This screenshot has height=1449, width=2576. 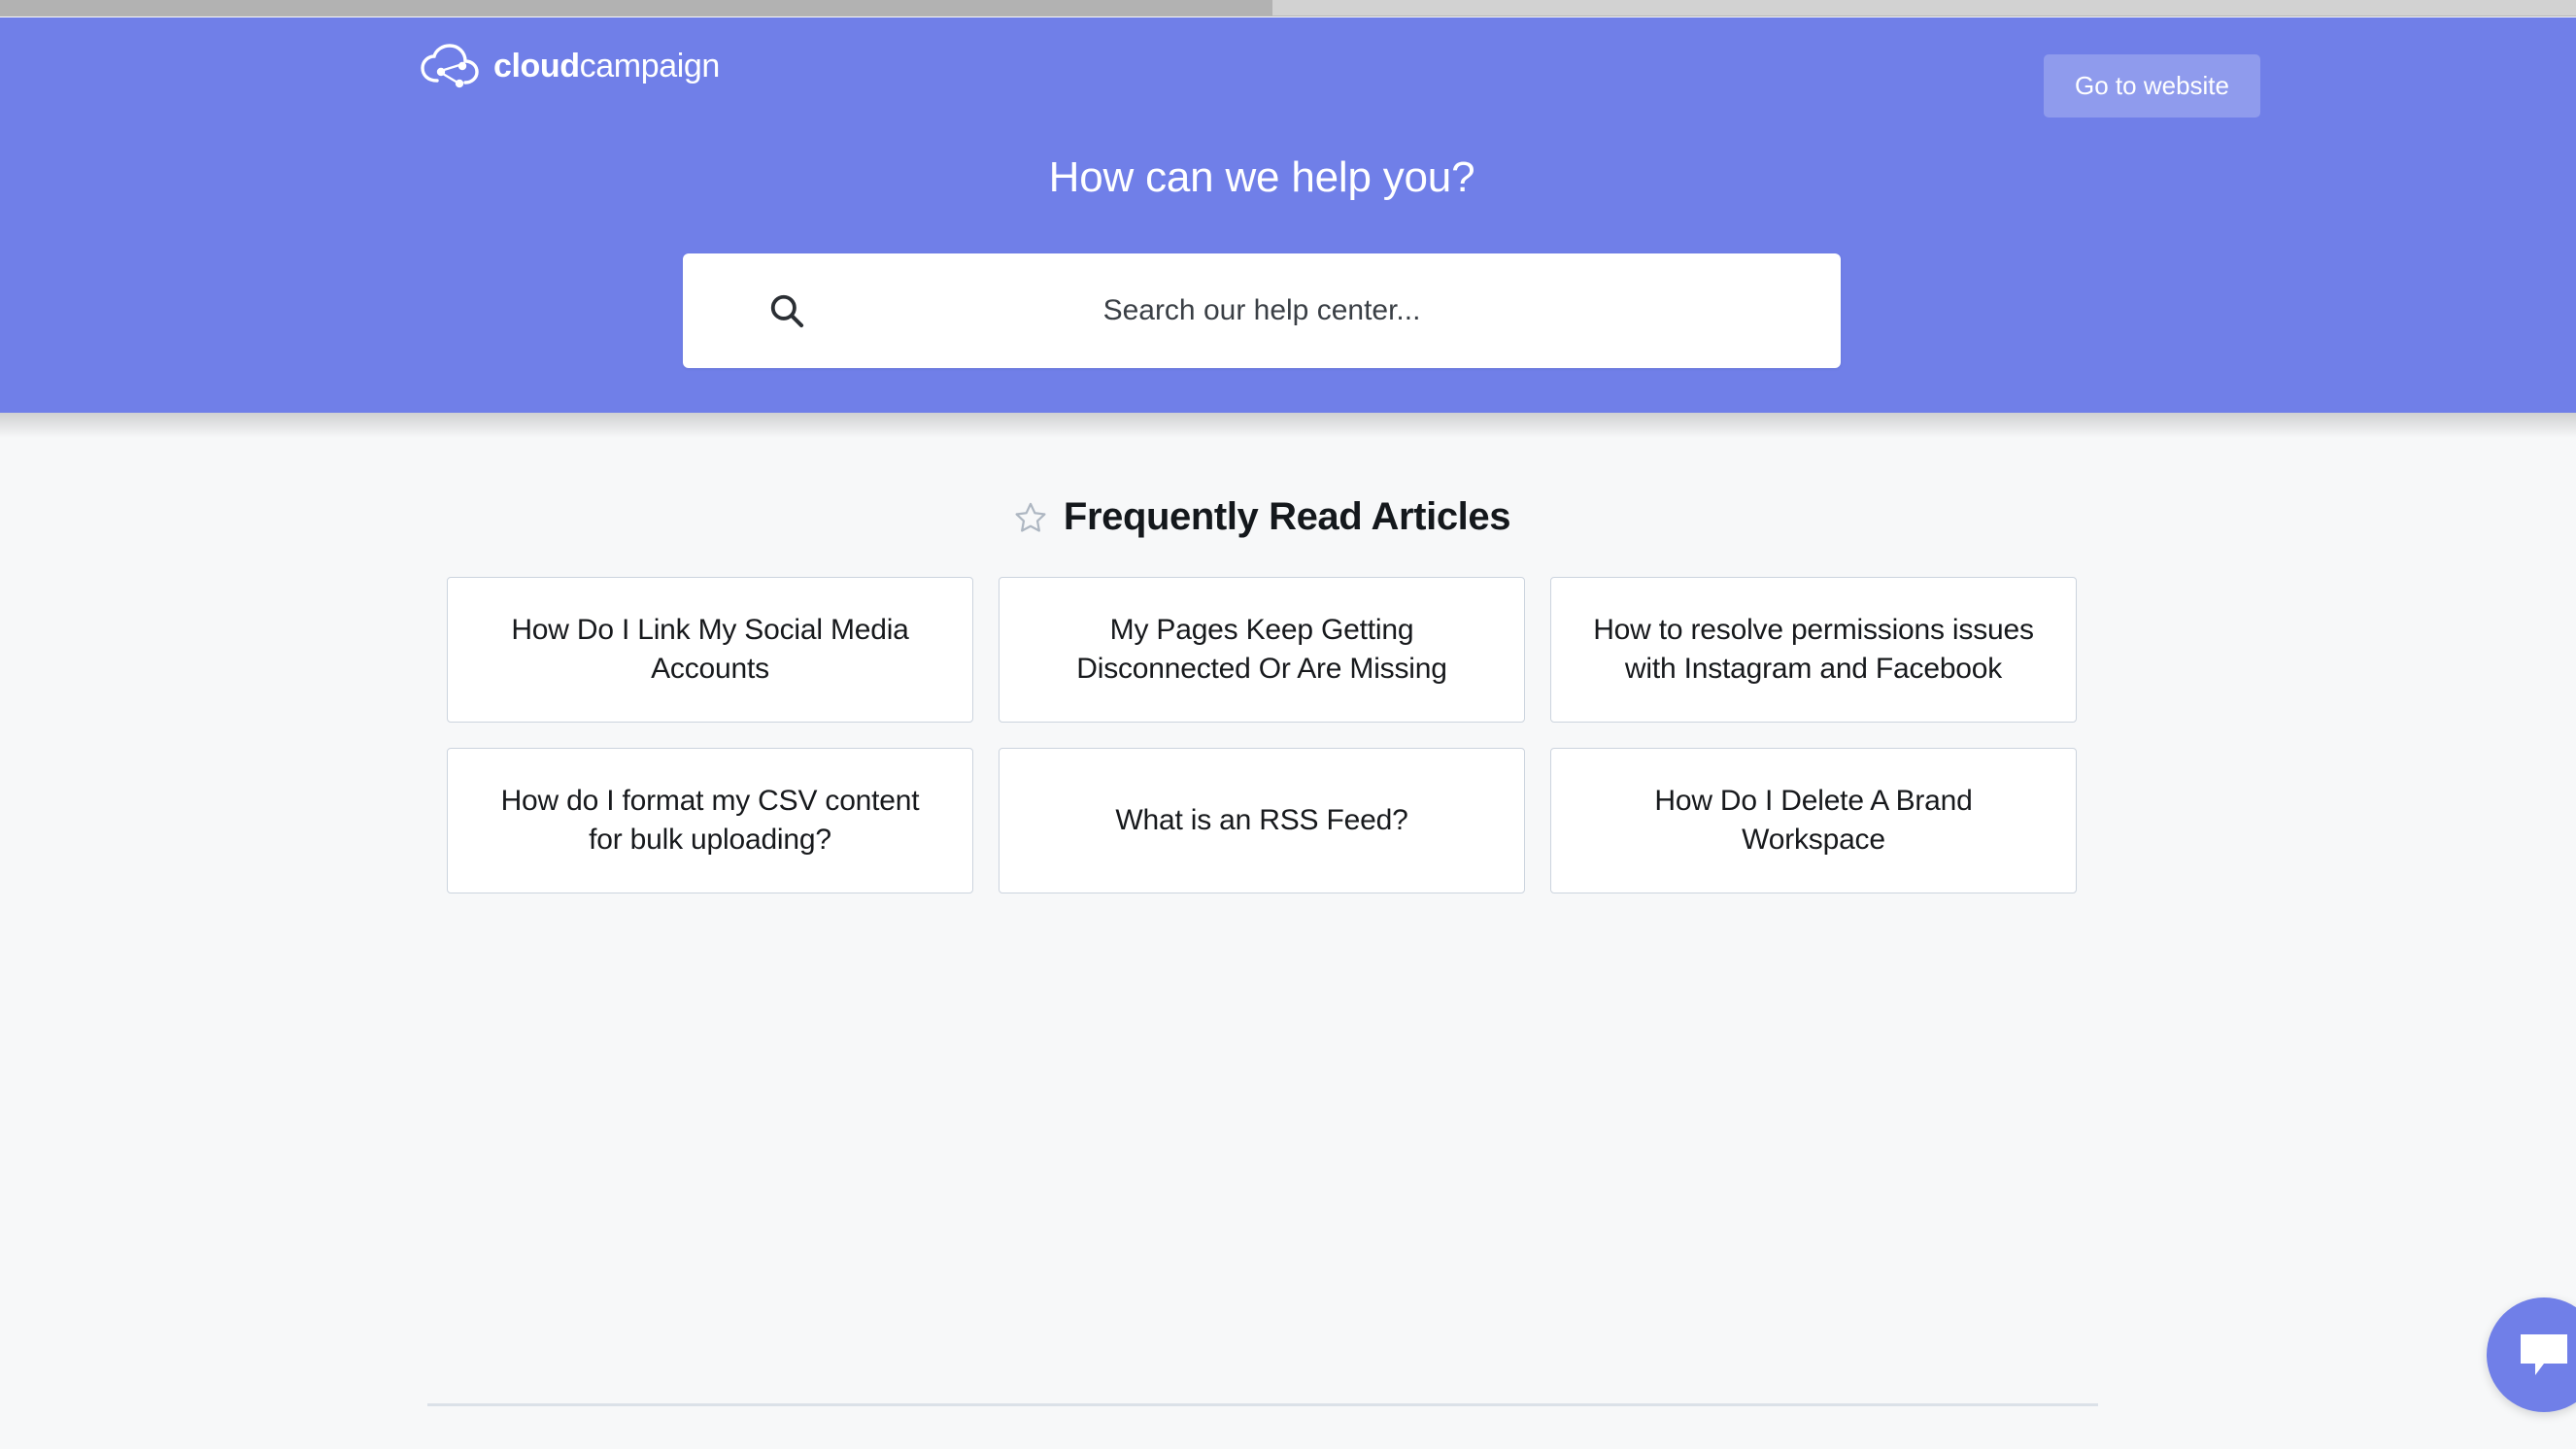 What do you see at coordinates (1288, 9) in the screenshot?
I see `horizontal-scrollbar` at bounding box center [1288, 9].